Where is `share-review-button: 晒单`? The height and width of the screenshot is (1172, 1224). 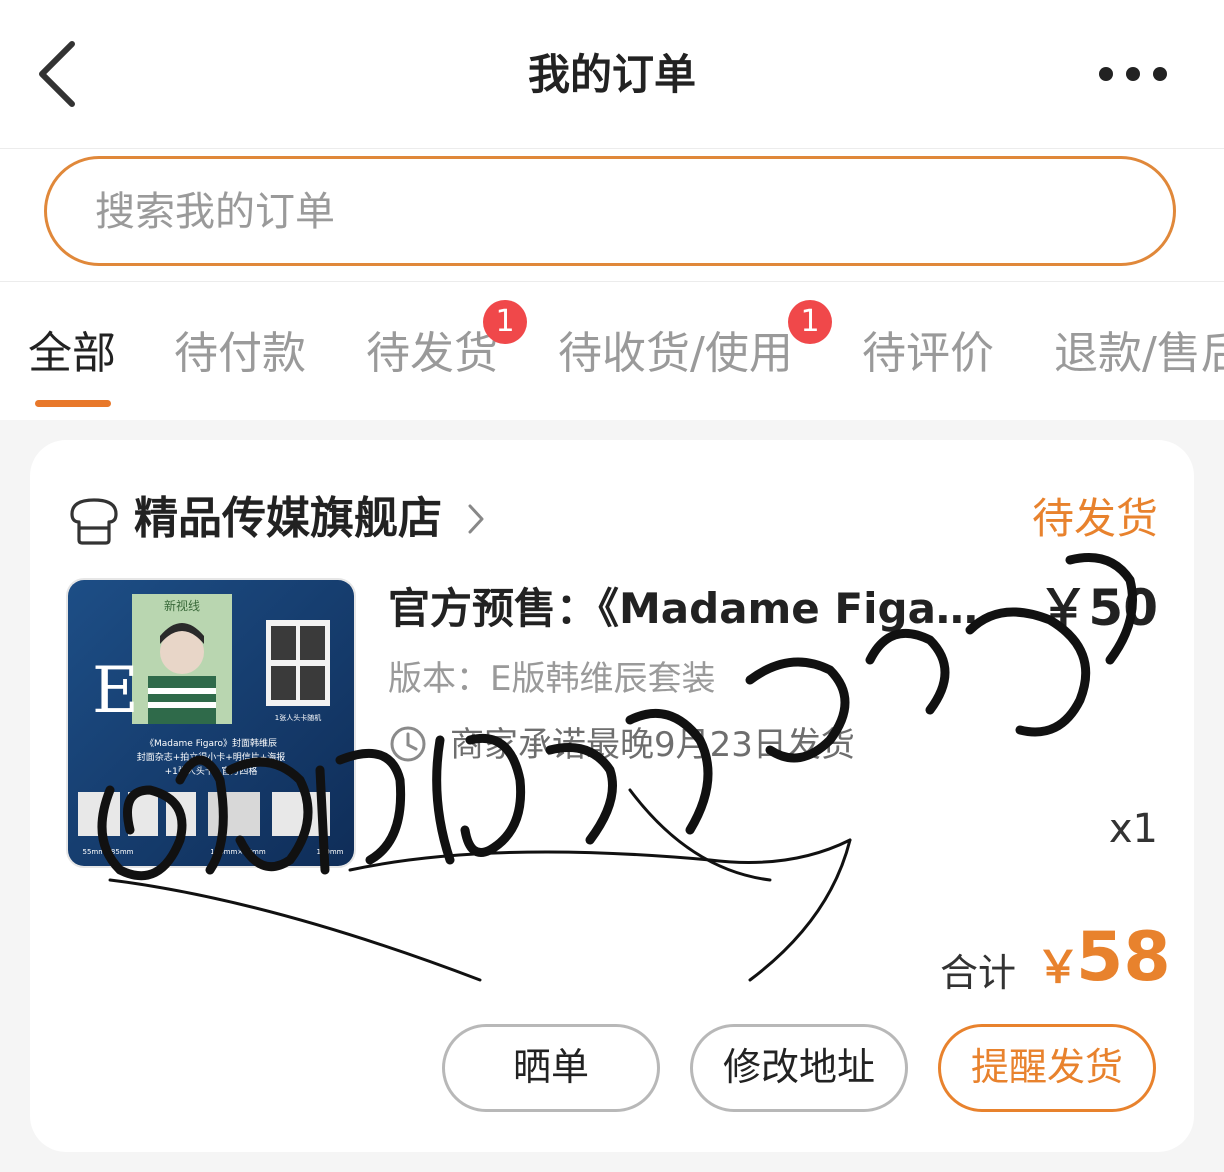 share-review-button: 晒单 is located at coordinates (551, 1068).